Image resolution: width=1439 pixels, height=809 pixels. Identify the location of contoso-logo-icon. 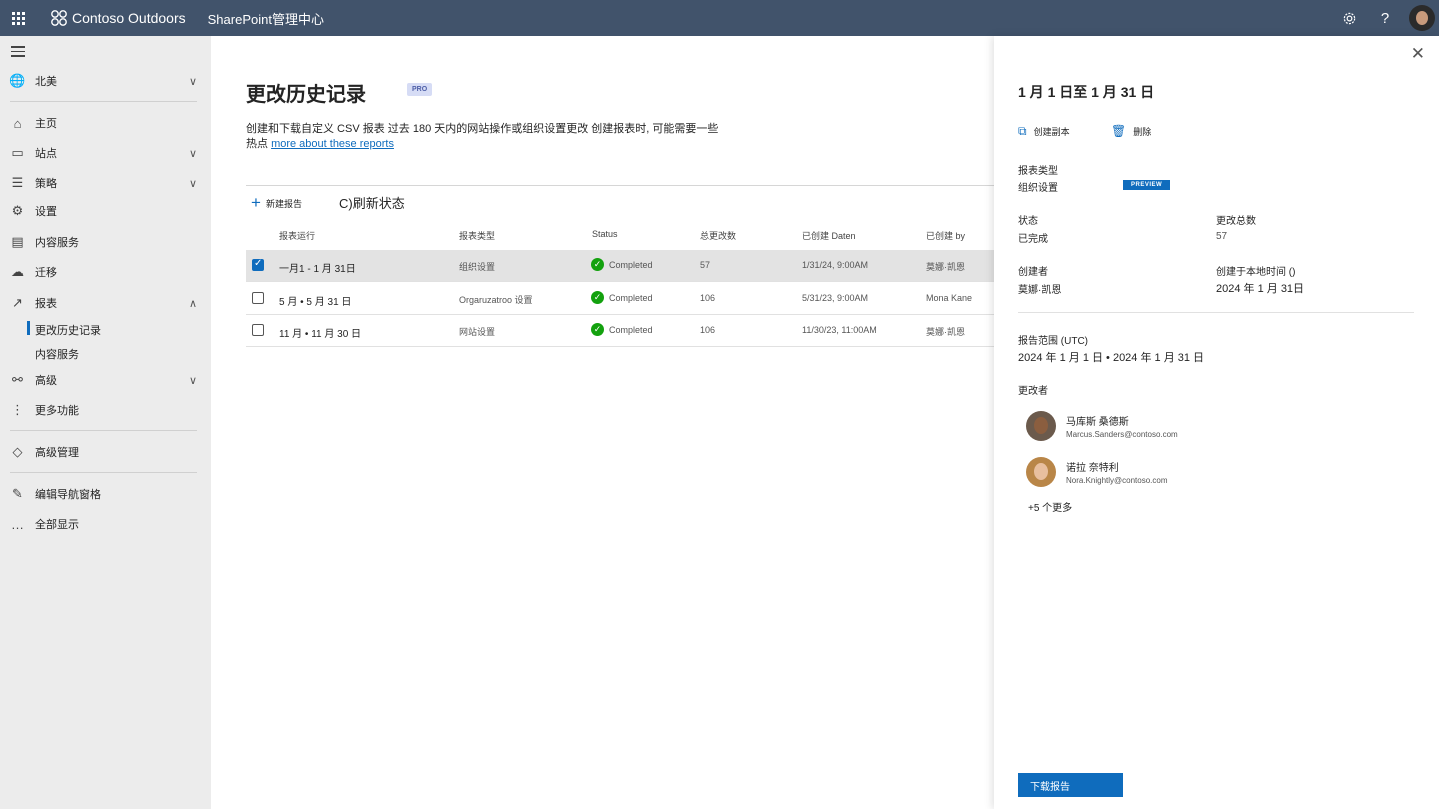
(59, 18).